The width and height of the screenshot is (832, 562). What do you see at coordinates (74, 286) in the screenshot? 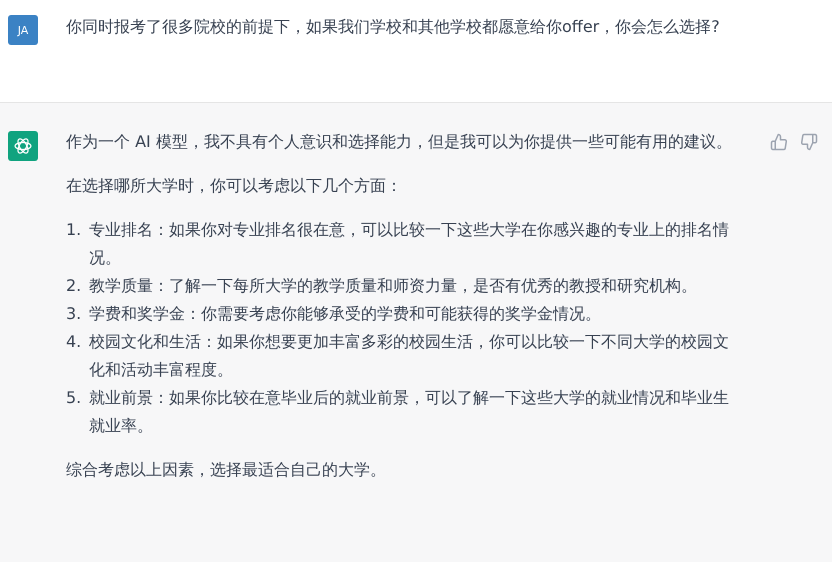
I see `list-number: 2.` at bounding box center [74, 286].